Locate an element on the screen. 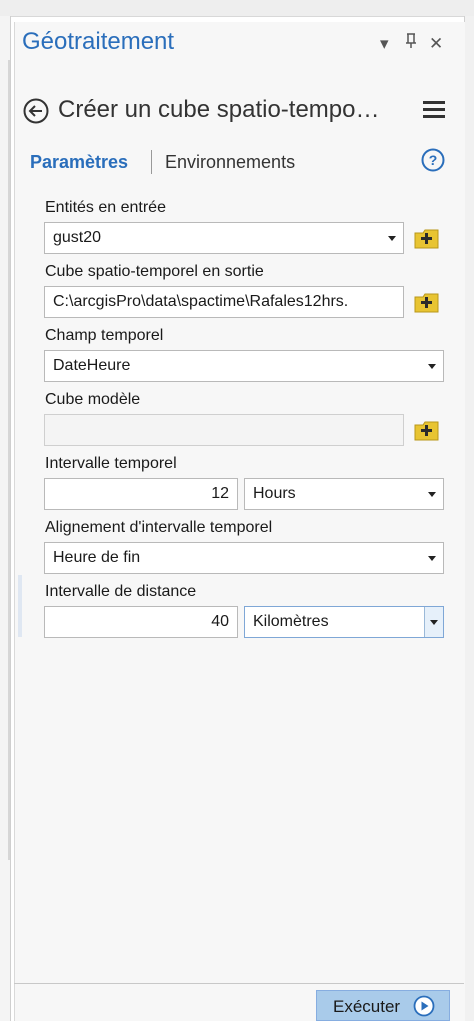 Image resolution: width=474 pixels, height=1021 pixels. time-field-value: DateHeure is located at coordinates (92, 365).